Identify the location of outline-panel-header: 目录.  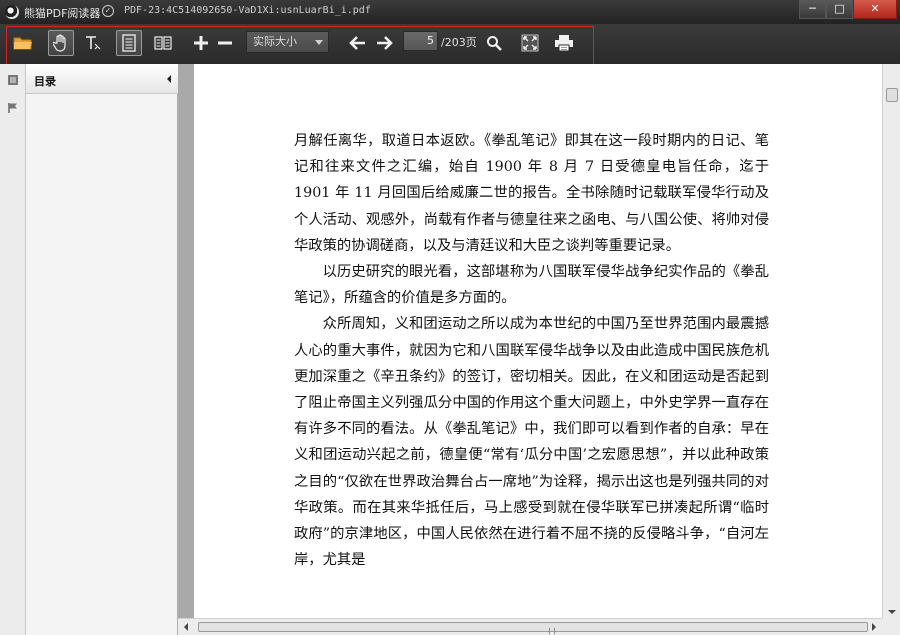
(102, 79).